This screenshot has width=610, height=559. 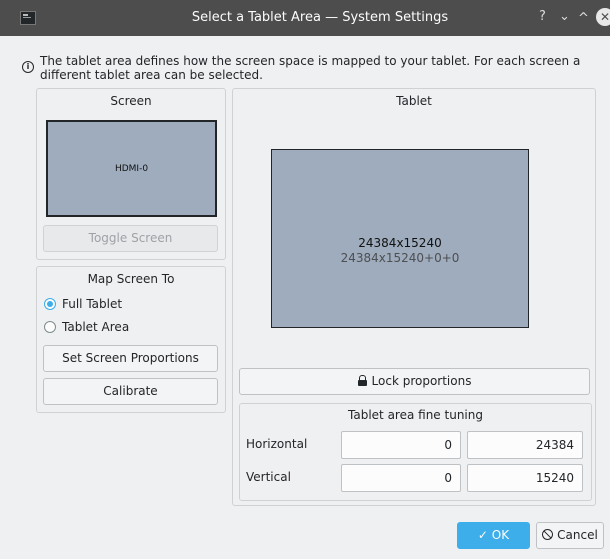 What do you see at coordinates (50, 327) in the screenshot?
I see `tablet-area-radio` at bounding box center [50, 327].